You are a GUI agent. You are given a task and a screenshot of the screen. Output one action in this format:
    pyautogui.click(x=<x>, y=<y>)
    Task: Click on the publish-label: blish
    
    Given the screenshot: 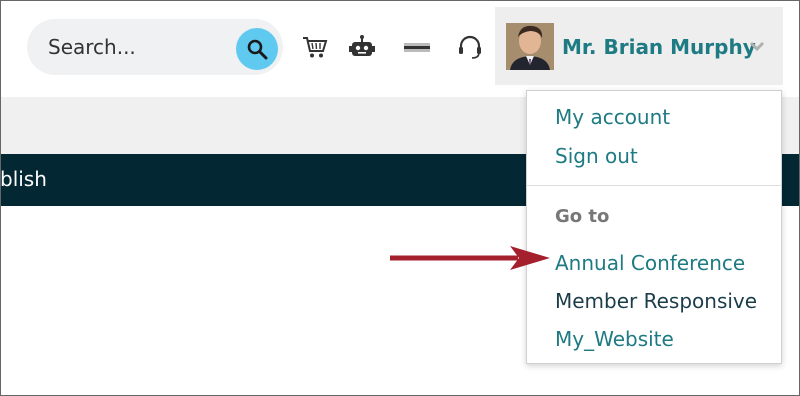 What is the action you would take?
    pyautogui.click(x=23, y=179)
    